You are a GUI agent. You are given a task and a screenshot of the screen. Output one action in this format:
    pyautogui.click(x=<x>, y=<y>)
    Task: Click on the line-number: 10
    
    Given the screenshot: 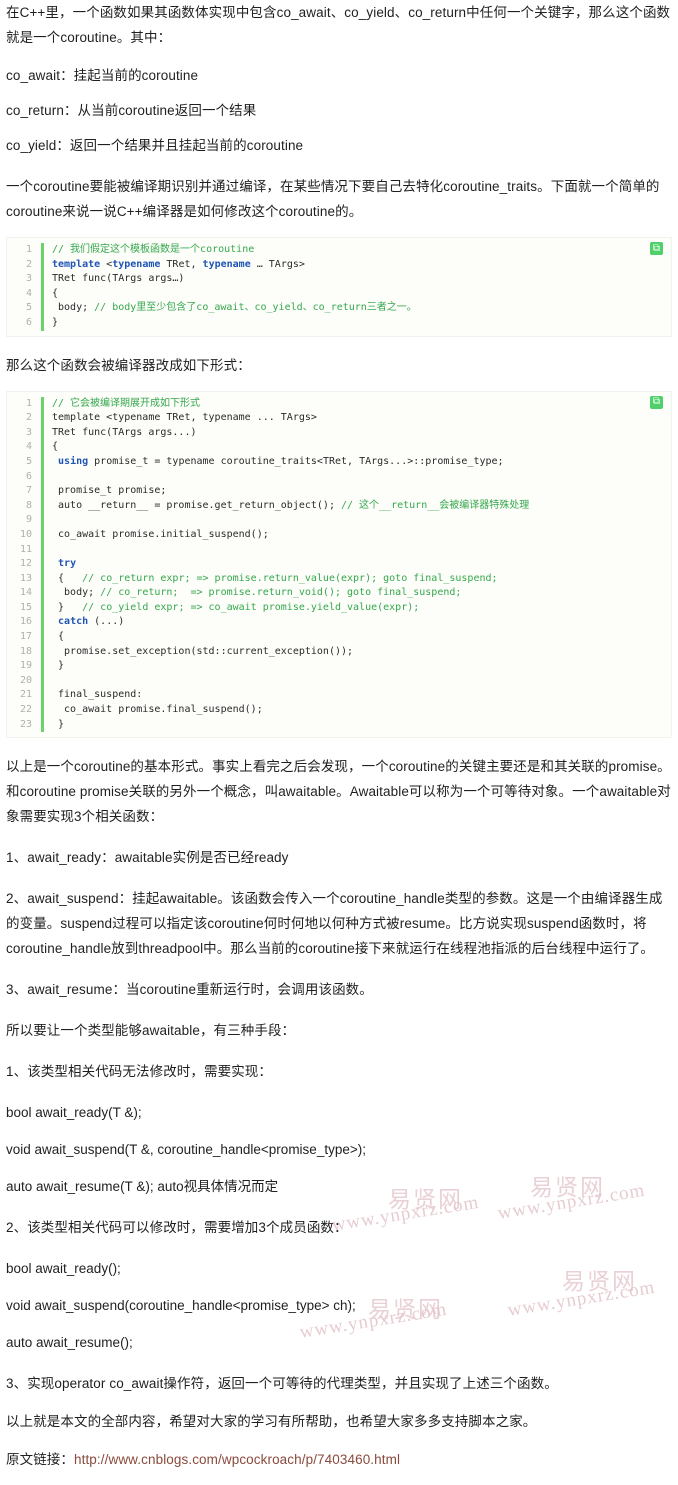 What is the action you would take?
    pyautogui.click(x=25, y=534)
    